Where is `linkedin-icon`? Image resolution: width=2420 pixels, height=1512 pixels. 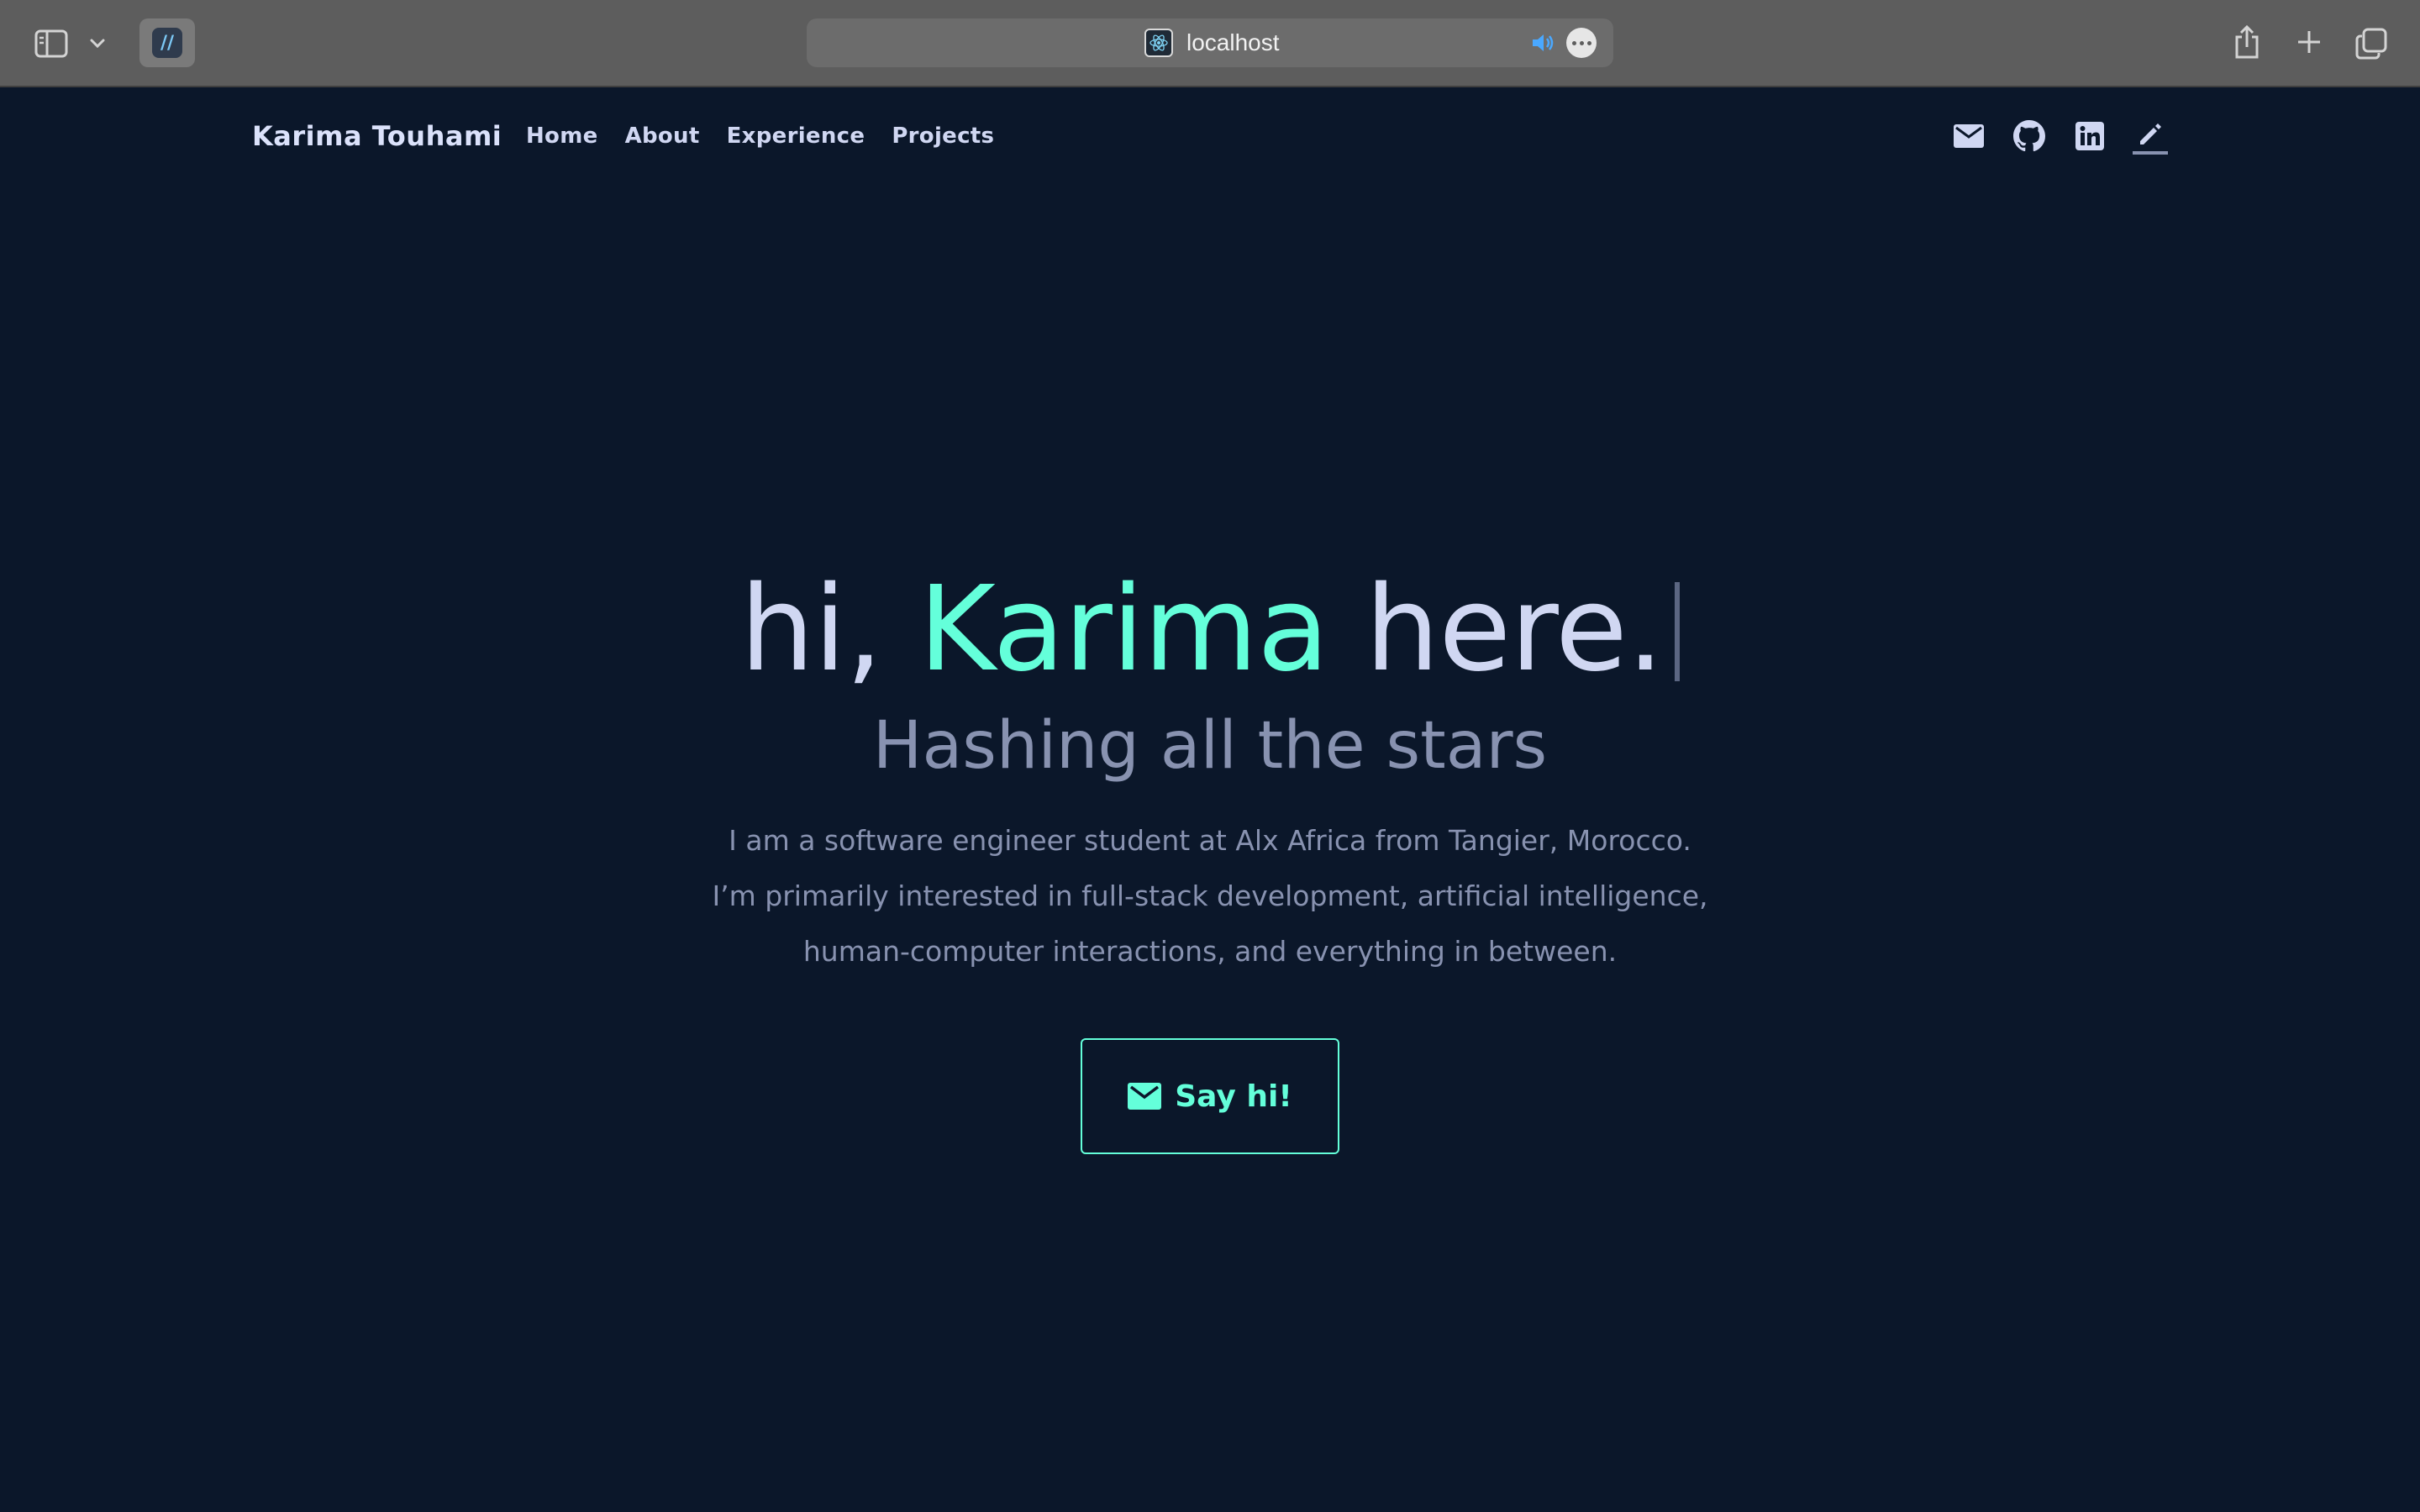 linkedin-icon is located at coordinates (2089, 136).